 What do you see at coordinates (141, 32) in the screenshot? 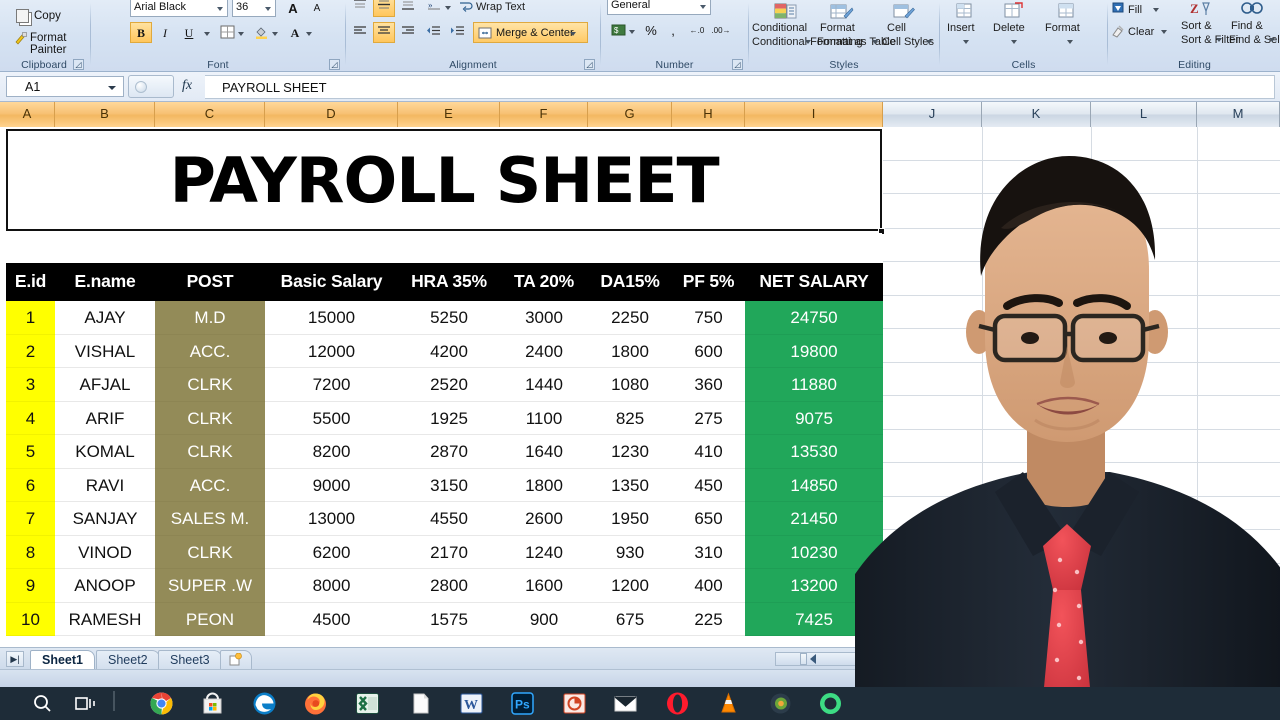
I see `bold-button: B` at bounding box center [141, 32].